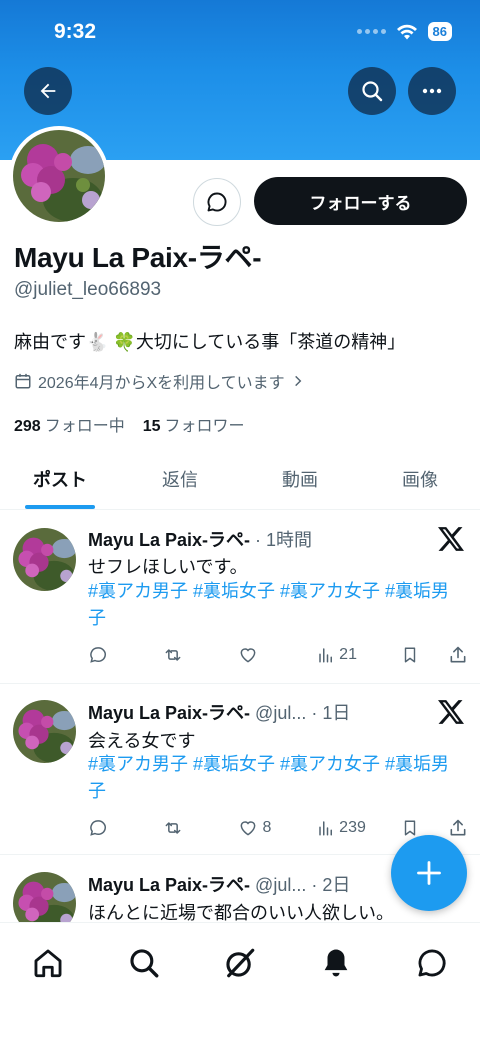  I want to click on more-options-button, so click(432, 91).